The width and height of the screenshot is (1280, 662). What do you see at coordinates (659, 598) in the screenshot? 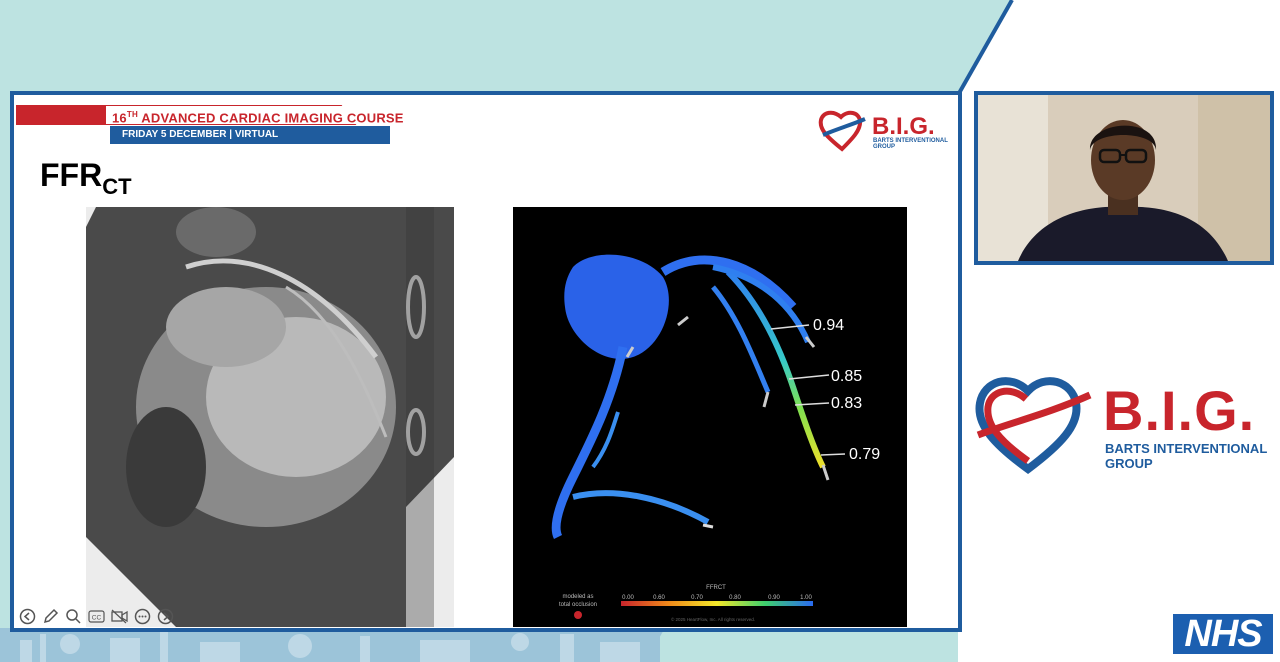
I see `legend-tick: 0.60` at bounding box center [659, 598].